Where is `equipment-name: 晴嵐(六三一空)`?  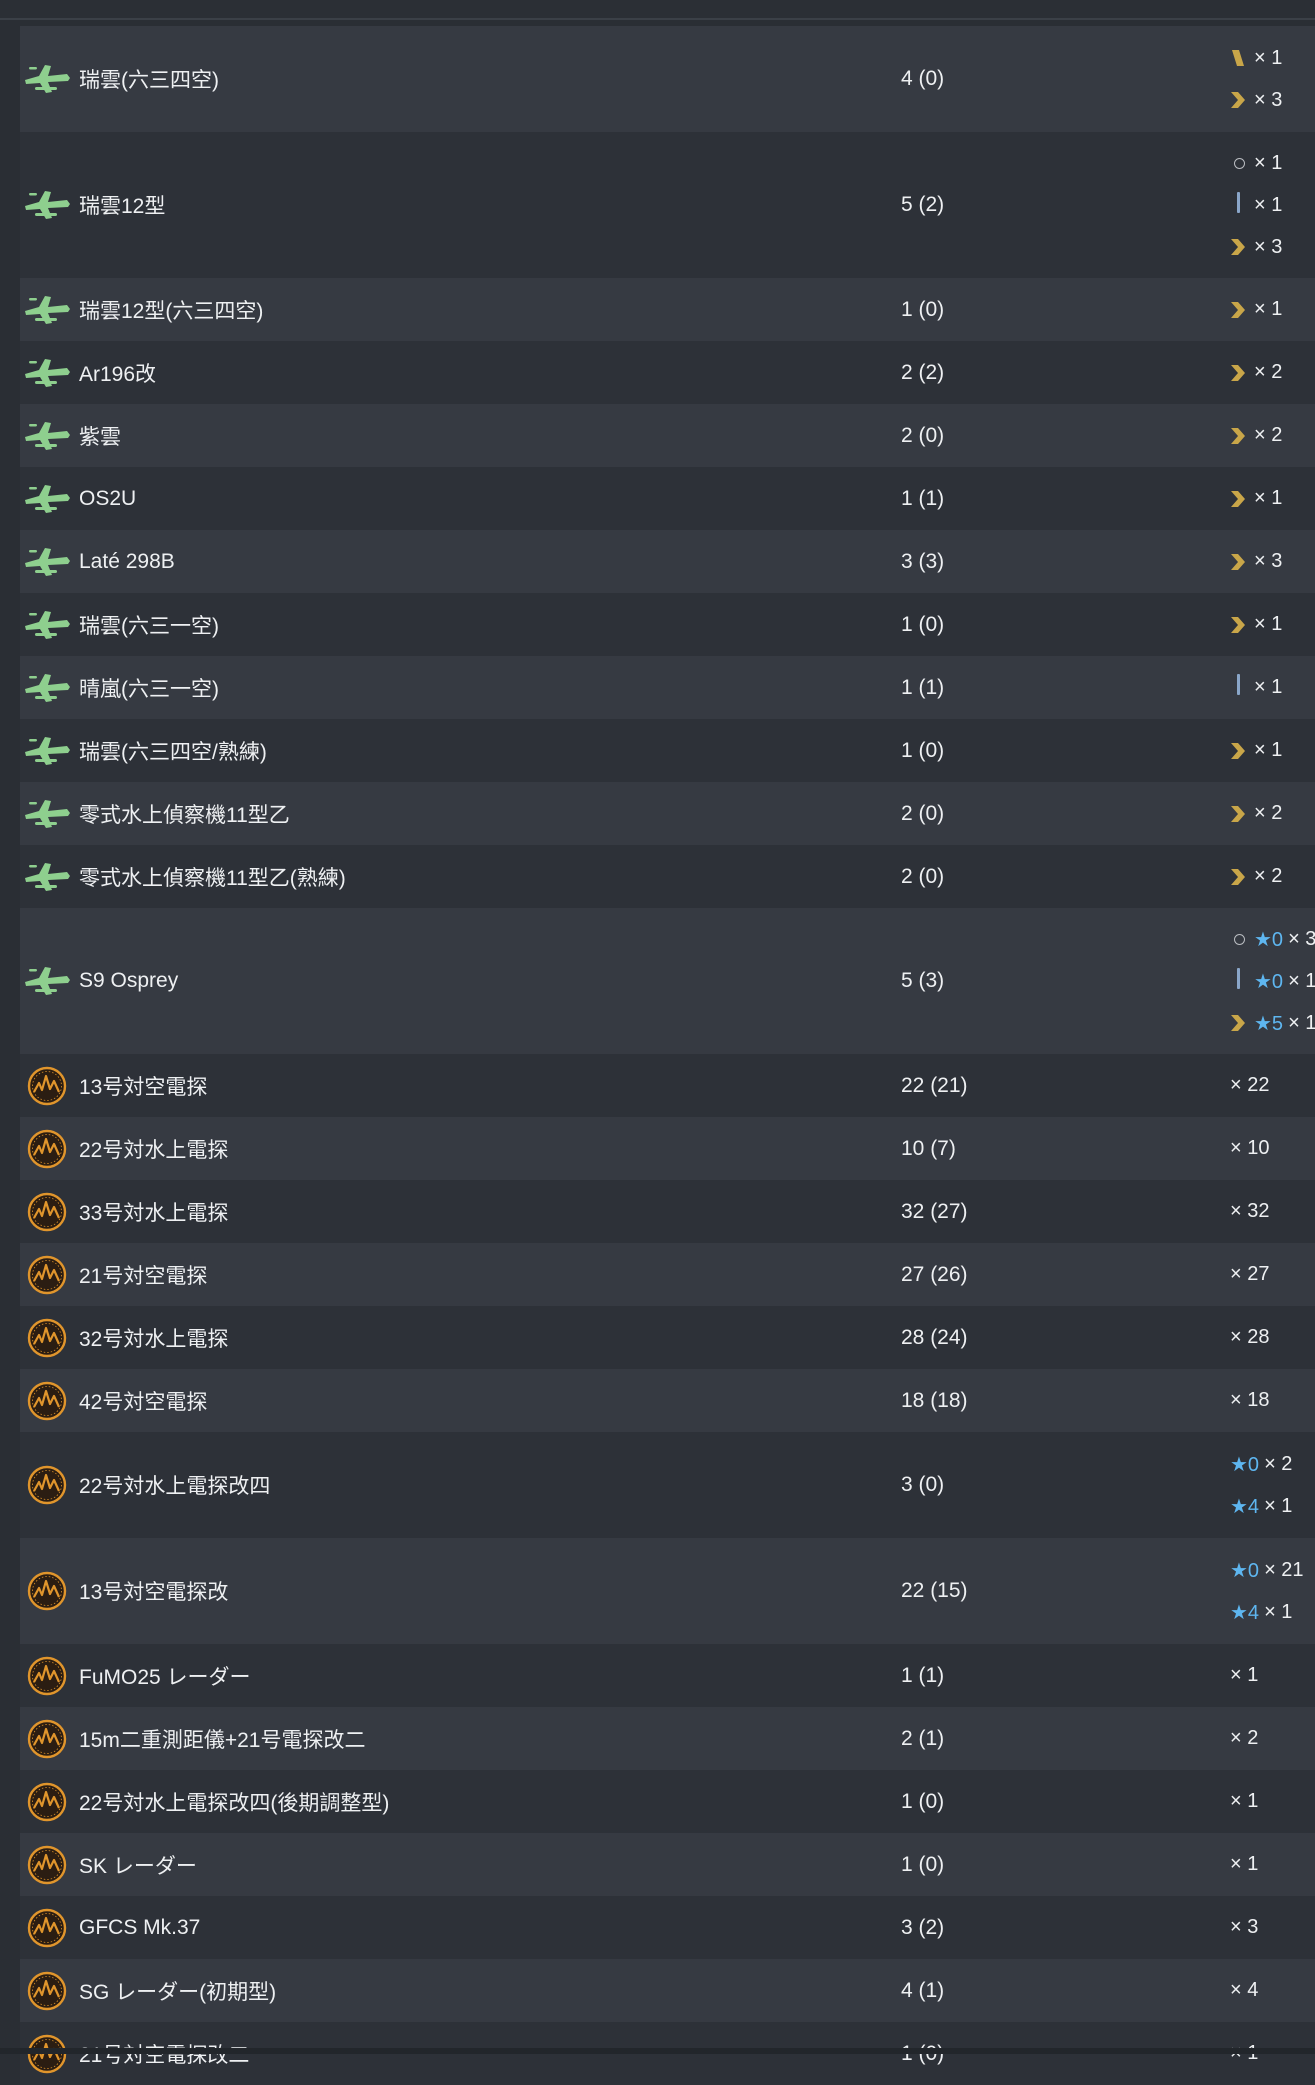 equipment-name: 晴嵐(六三一空) is located at coordinates (149, 689).